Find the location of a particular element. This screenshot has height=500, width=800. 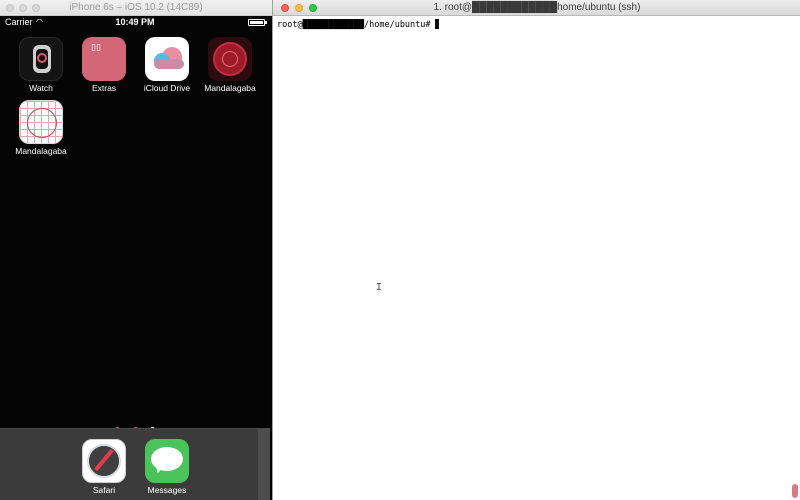

dock: Safari Messages is located at coordinates (135, 464).